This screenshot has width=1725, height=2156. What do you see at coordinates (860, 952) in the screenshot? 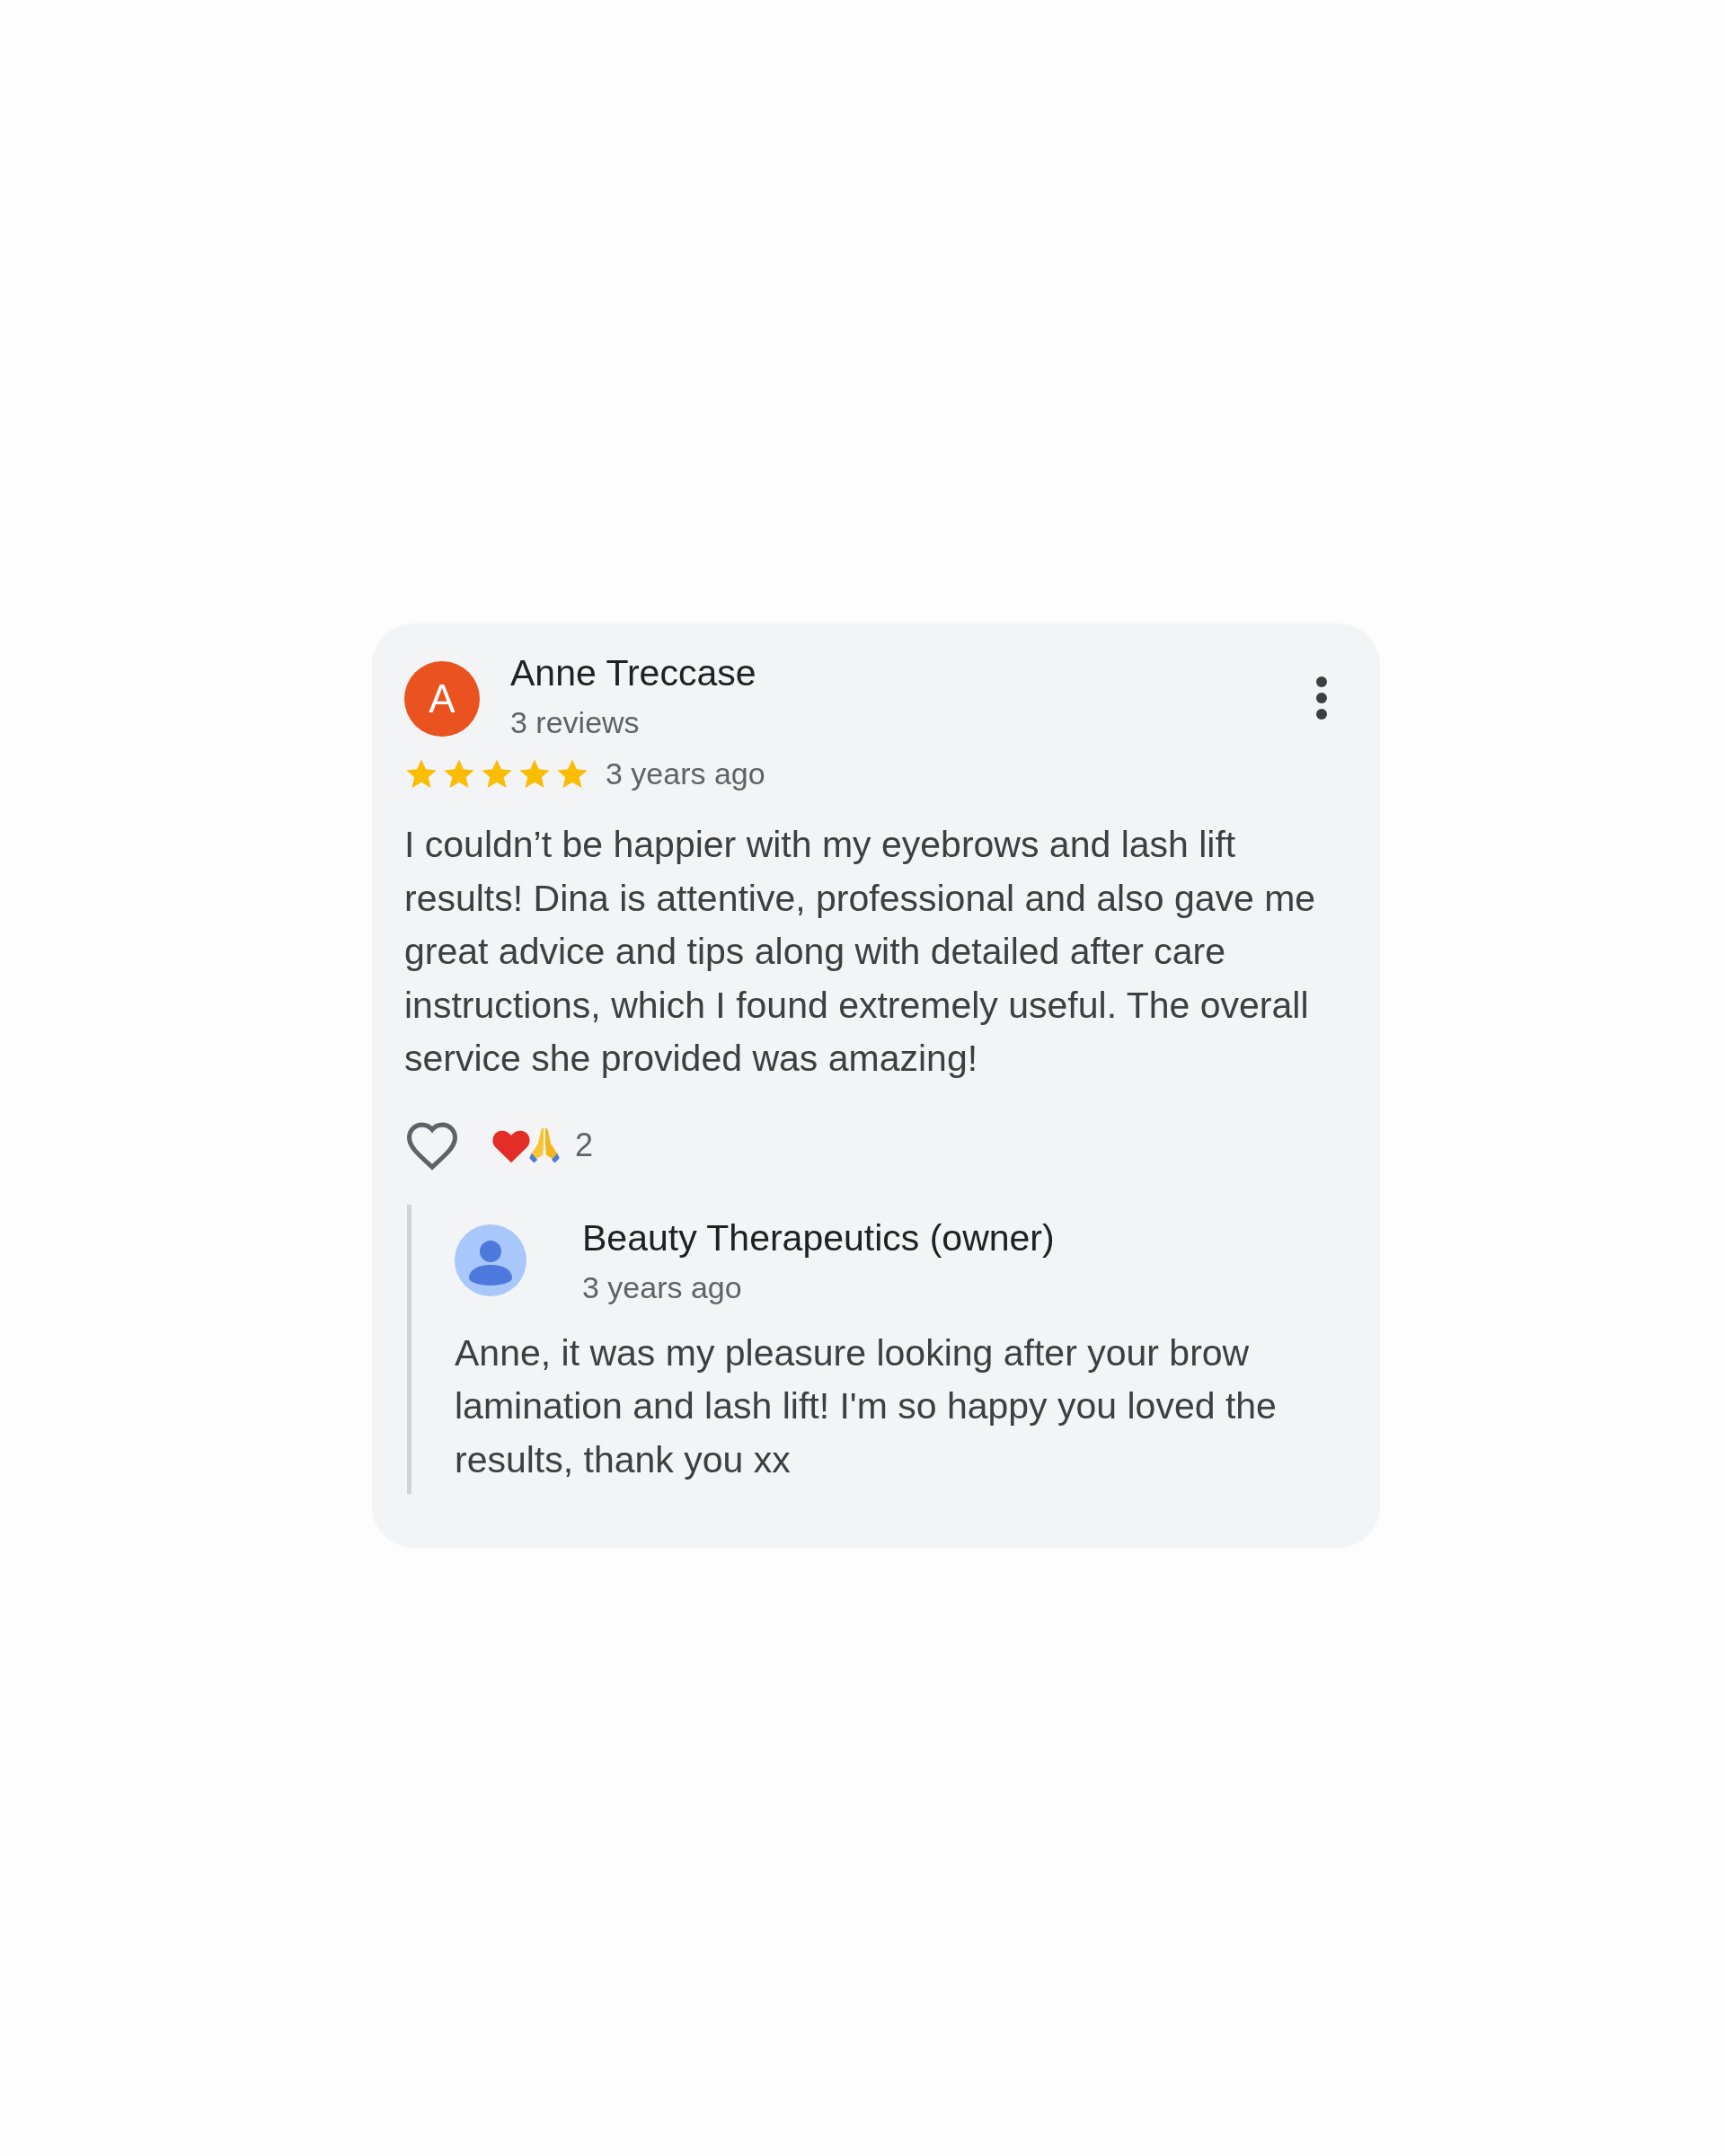
I see `review-text: I couldn’t be happier with my eyebrows and lash lift results! Dina is attentive, professional and also gave me great advice and tips along with detailed after care instructions, which I found extremely useful. The overall service she provided was amazing!` at bounding box center [860, 952].